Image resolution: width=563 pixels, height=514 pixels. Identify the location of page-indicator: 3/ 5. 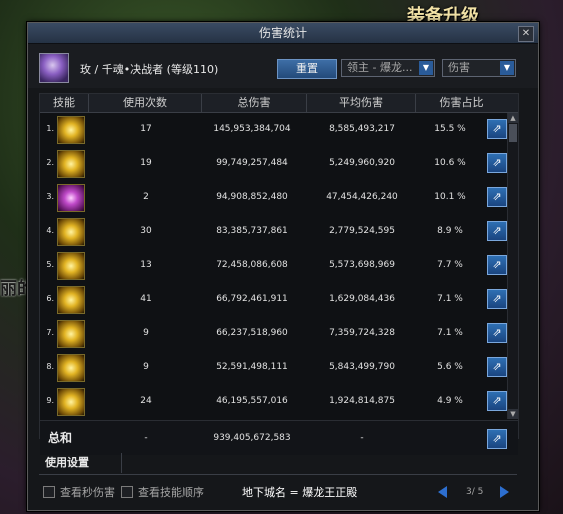
(475, 492).